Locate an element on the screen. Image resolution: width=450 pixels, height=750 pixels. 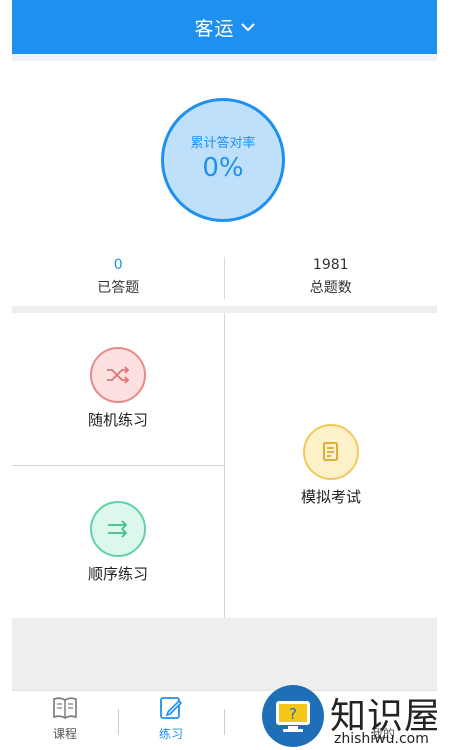
total-stat: 1981 总题数 is located at coordinates (331, 277).